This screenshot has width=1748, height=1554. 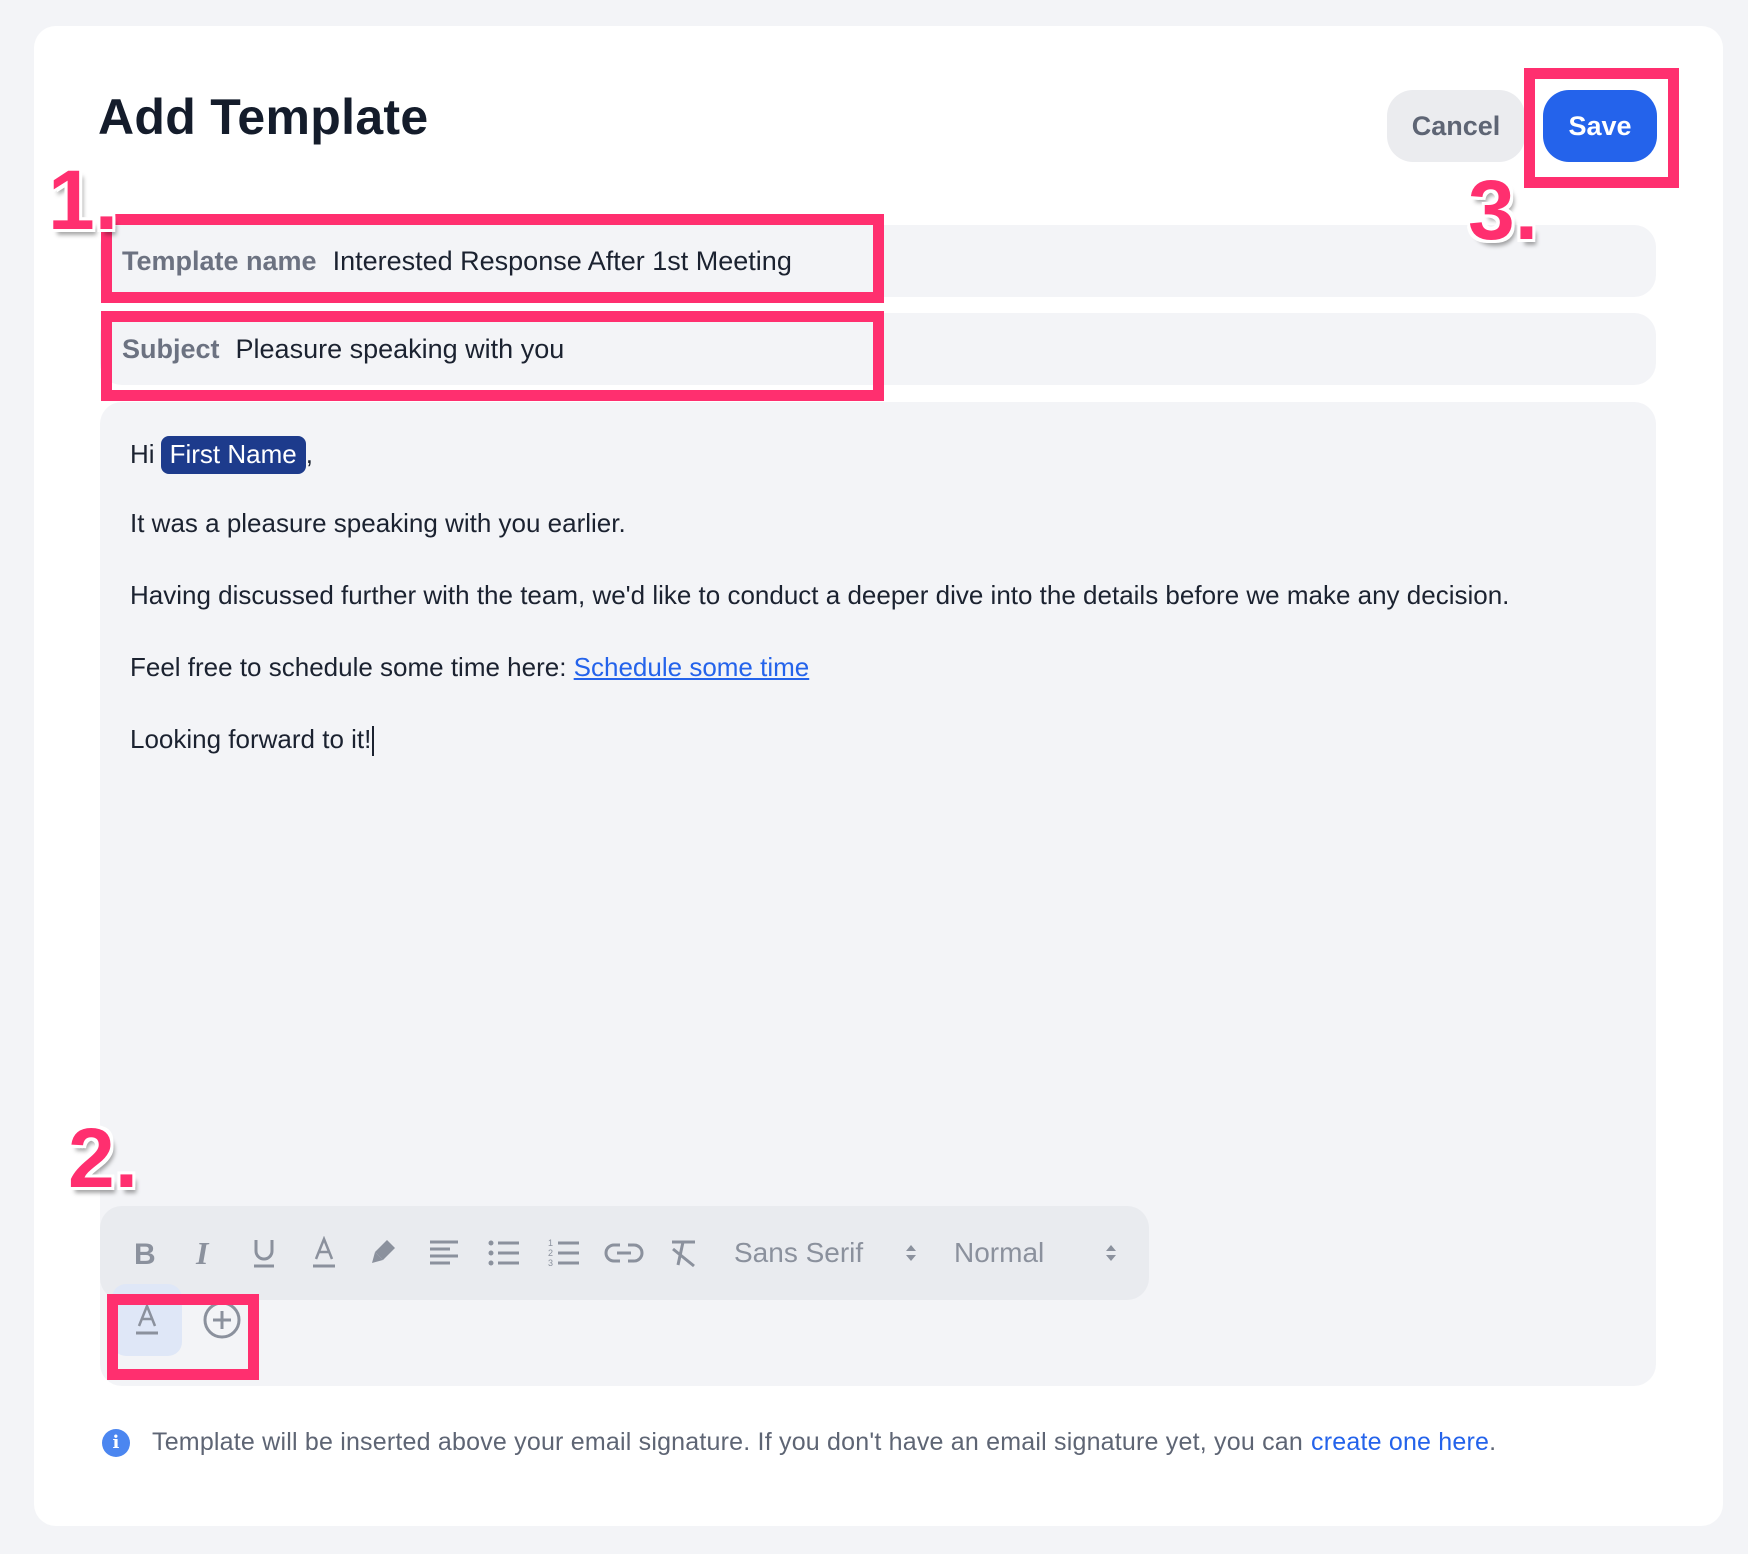 I want to click on bold-icon: B, so click(x=144, y=1253).